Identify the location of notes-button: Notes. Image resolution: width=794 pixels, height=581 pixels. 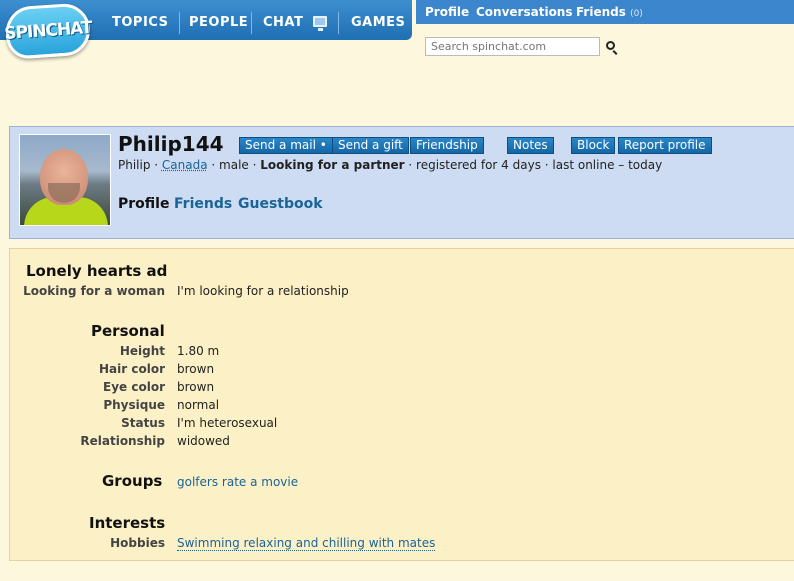
(530, 145).